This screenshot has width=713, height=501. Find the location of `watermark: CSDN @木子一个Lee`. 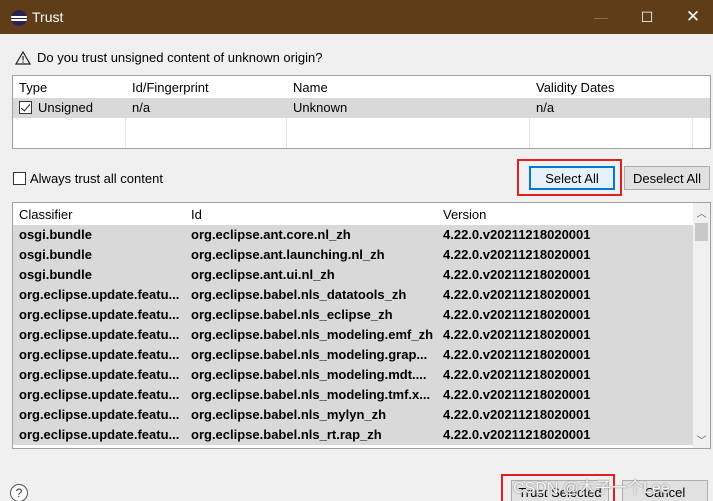

watermark: CSDN @木子一个Lee is located at coordinates (591, 488).